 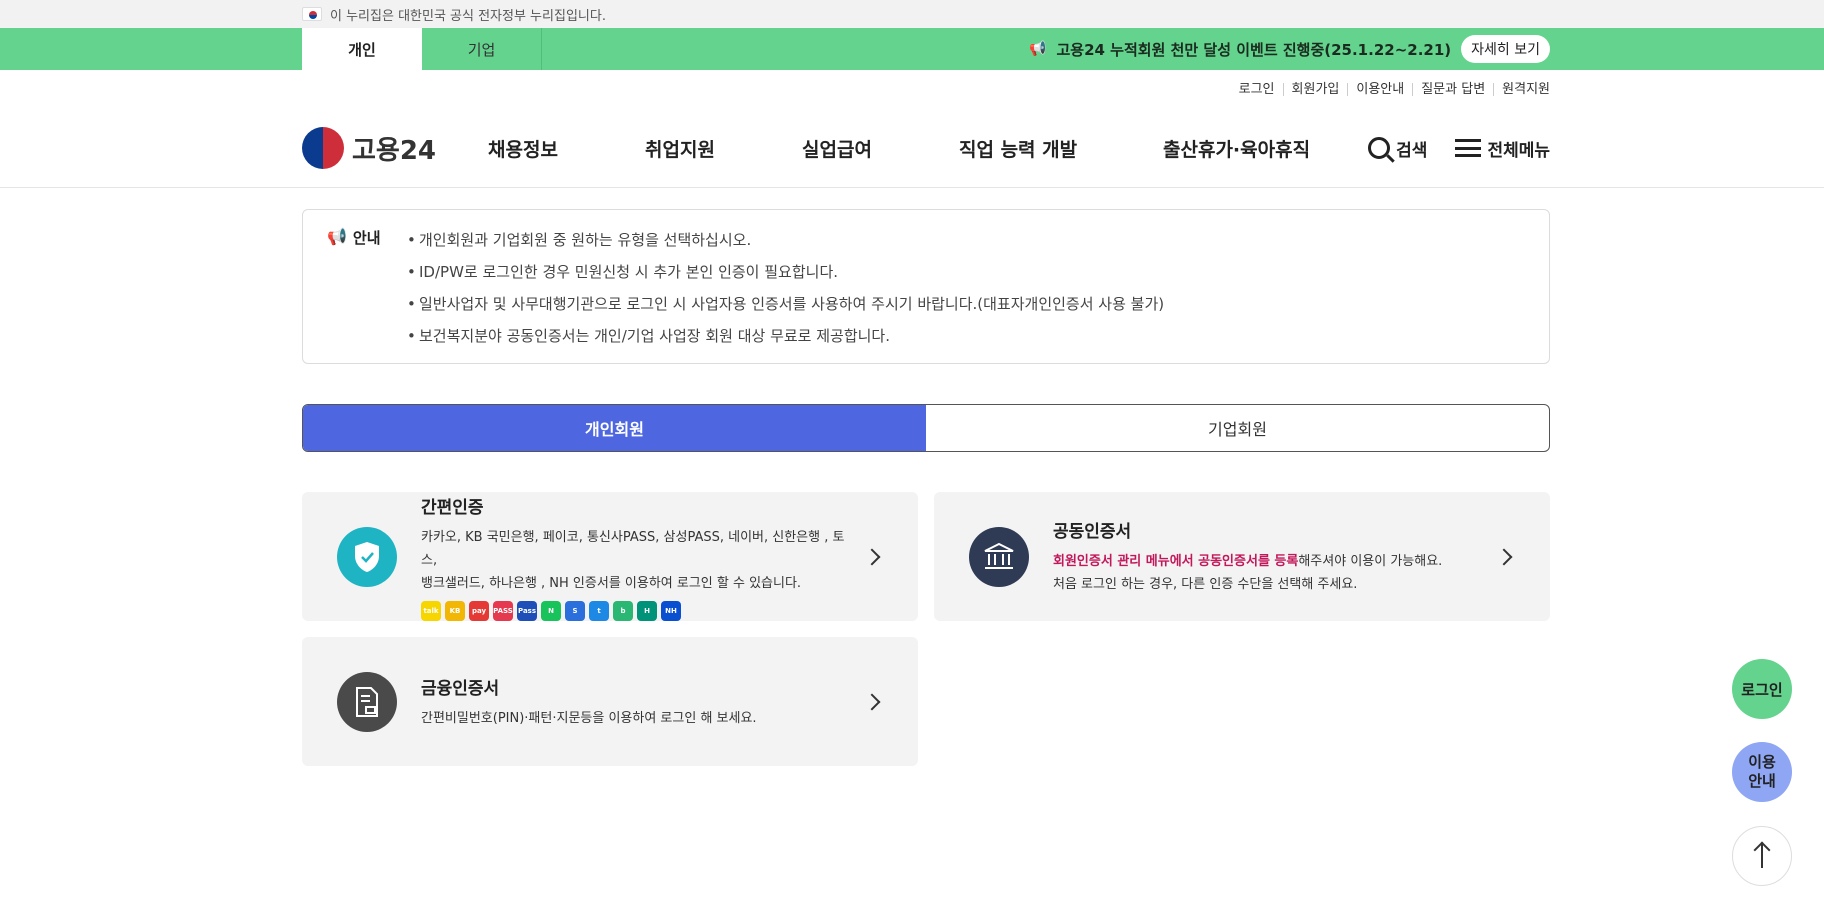 I want to click on provider-logo-icon: H, so click(x=647, y=610).